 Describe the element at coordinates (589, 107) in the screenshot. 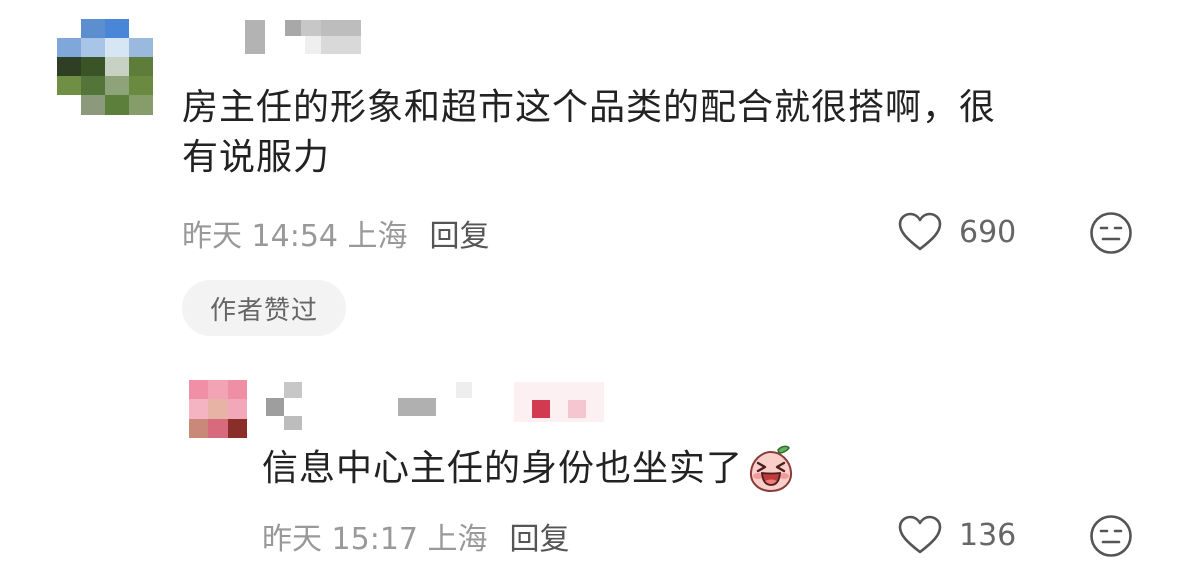

I see `comment-text-line: 房主任的形象和超市这个品类的配合就很搭啊，很` at that location.